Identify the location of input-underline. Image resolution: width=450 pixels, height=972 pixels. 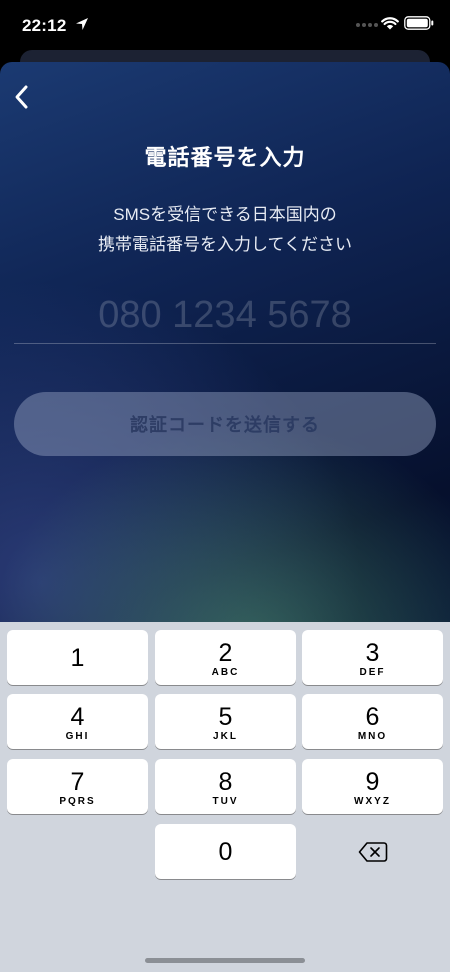
(225, 343).